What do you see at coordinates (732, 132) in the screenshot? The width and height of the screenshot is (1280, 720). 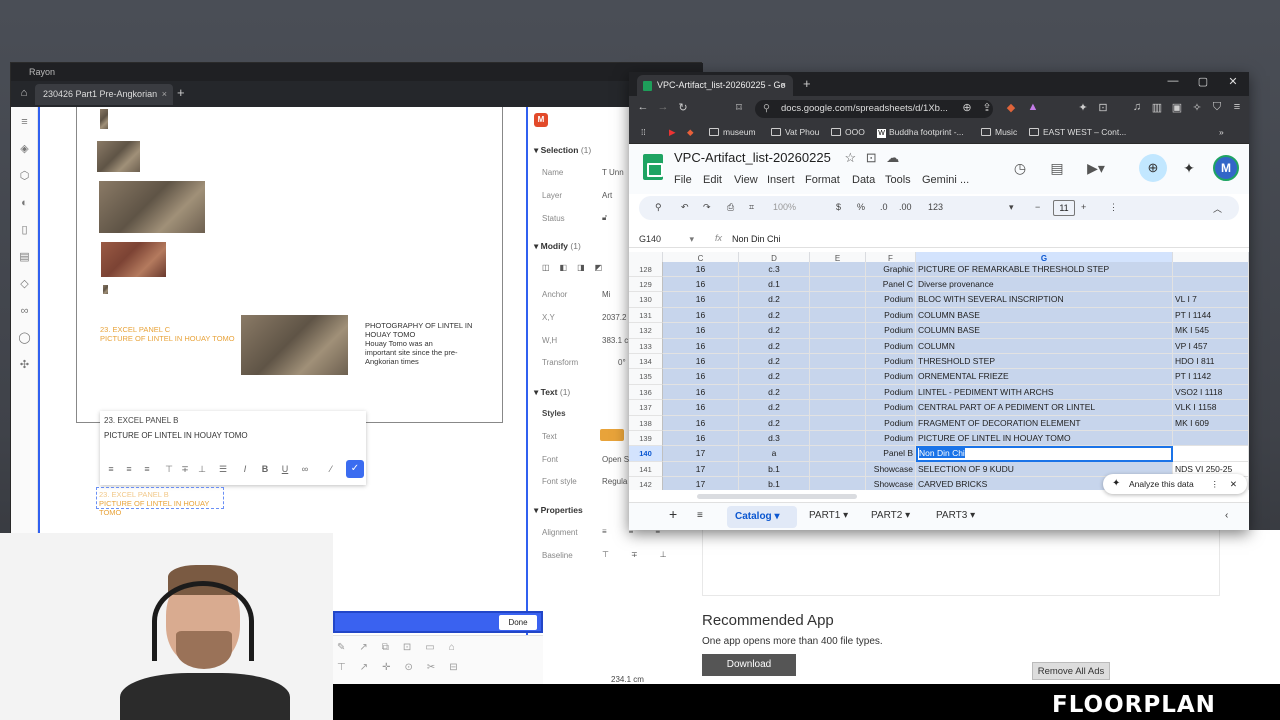 I see `bookmark-museum: museum` at bounding box center [732, 132].